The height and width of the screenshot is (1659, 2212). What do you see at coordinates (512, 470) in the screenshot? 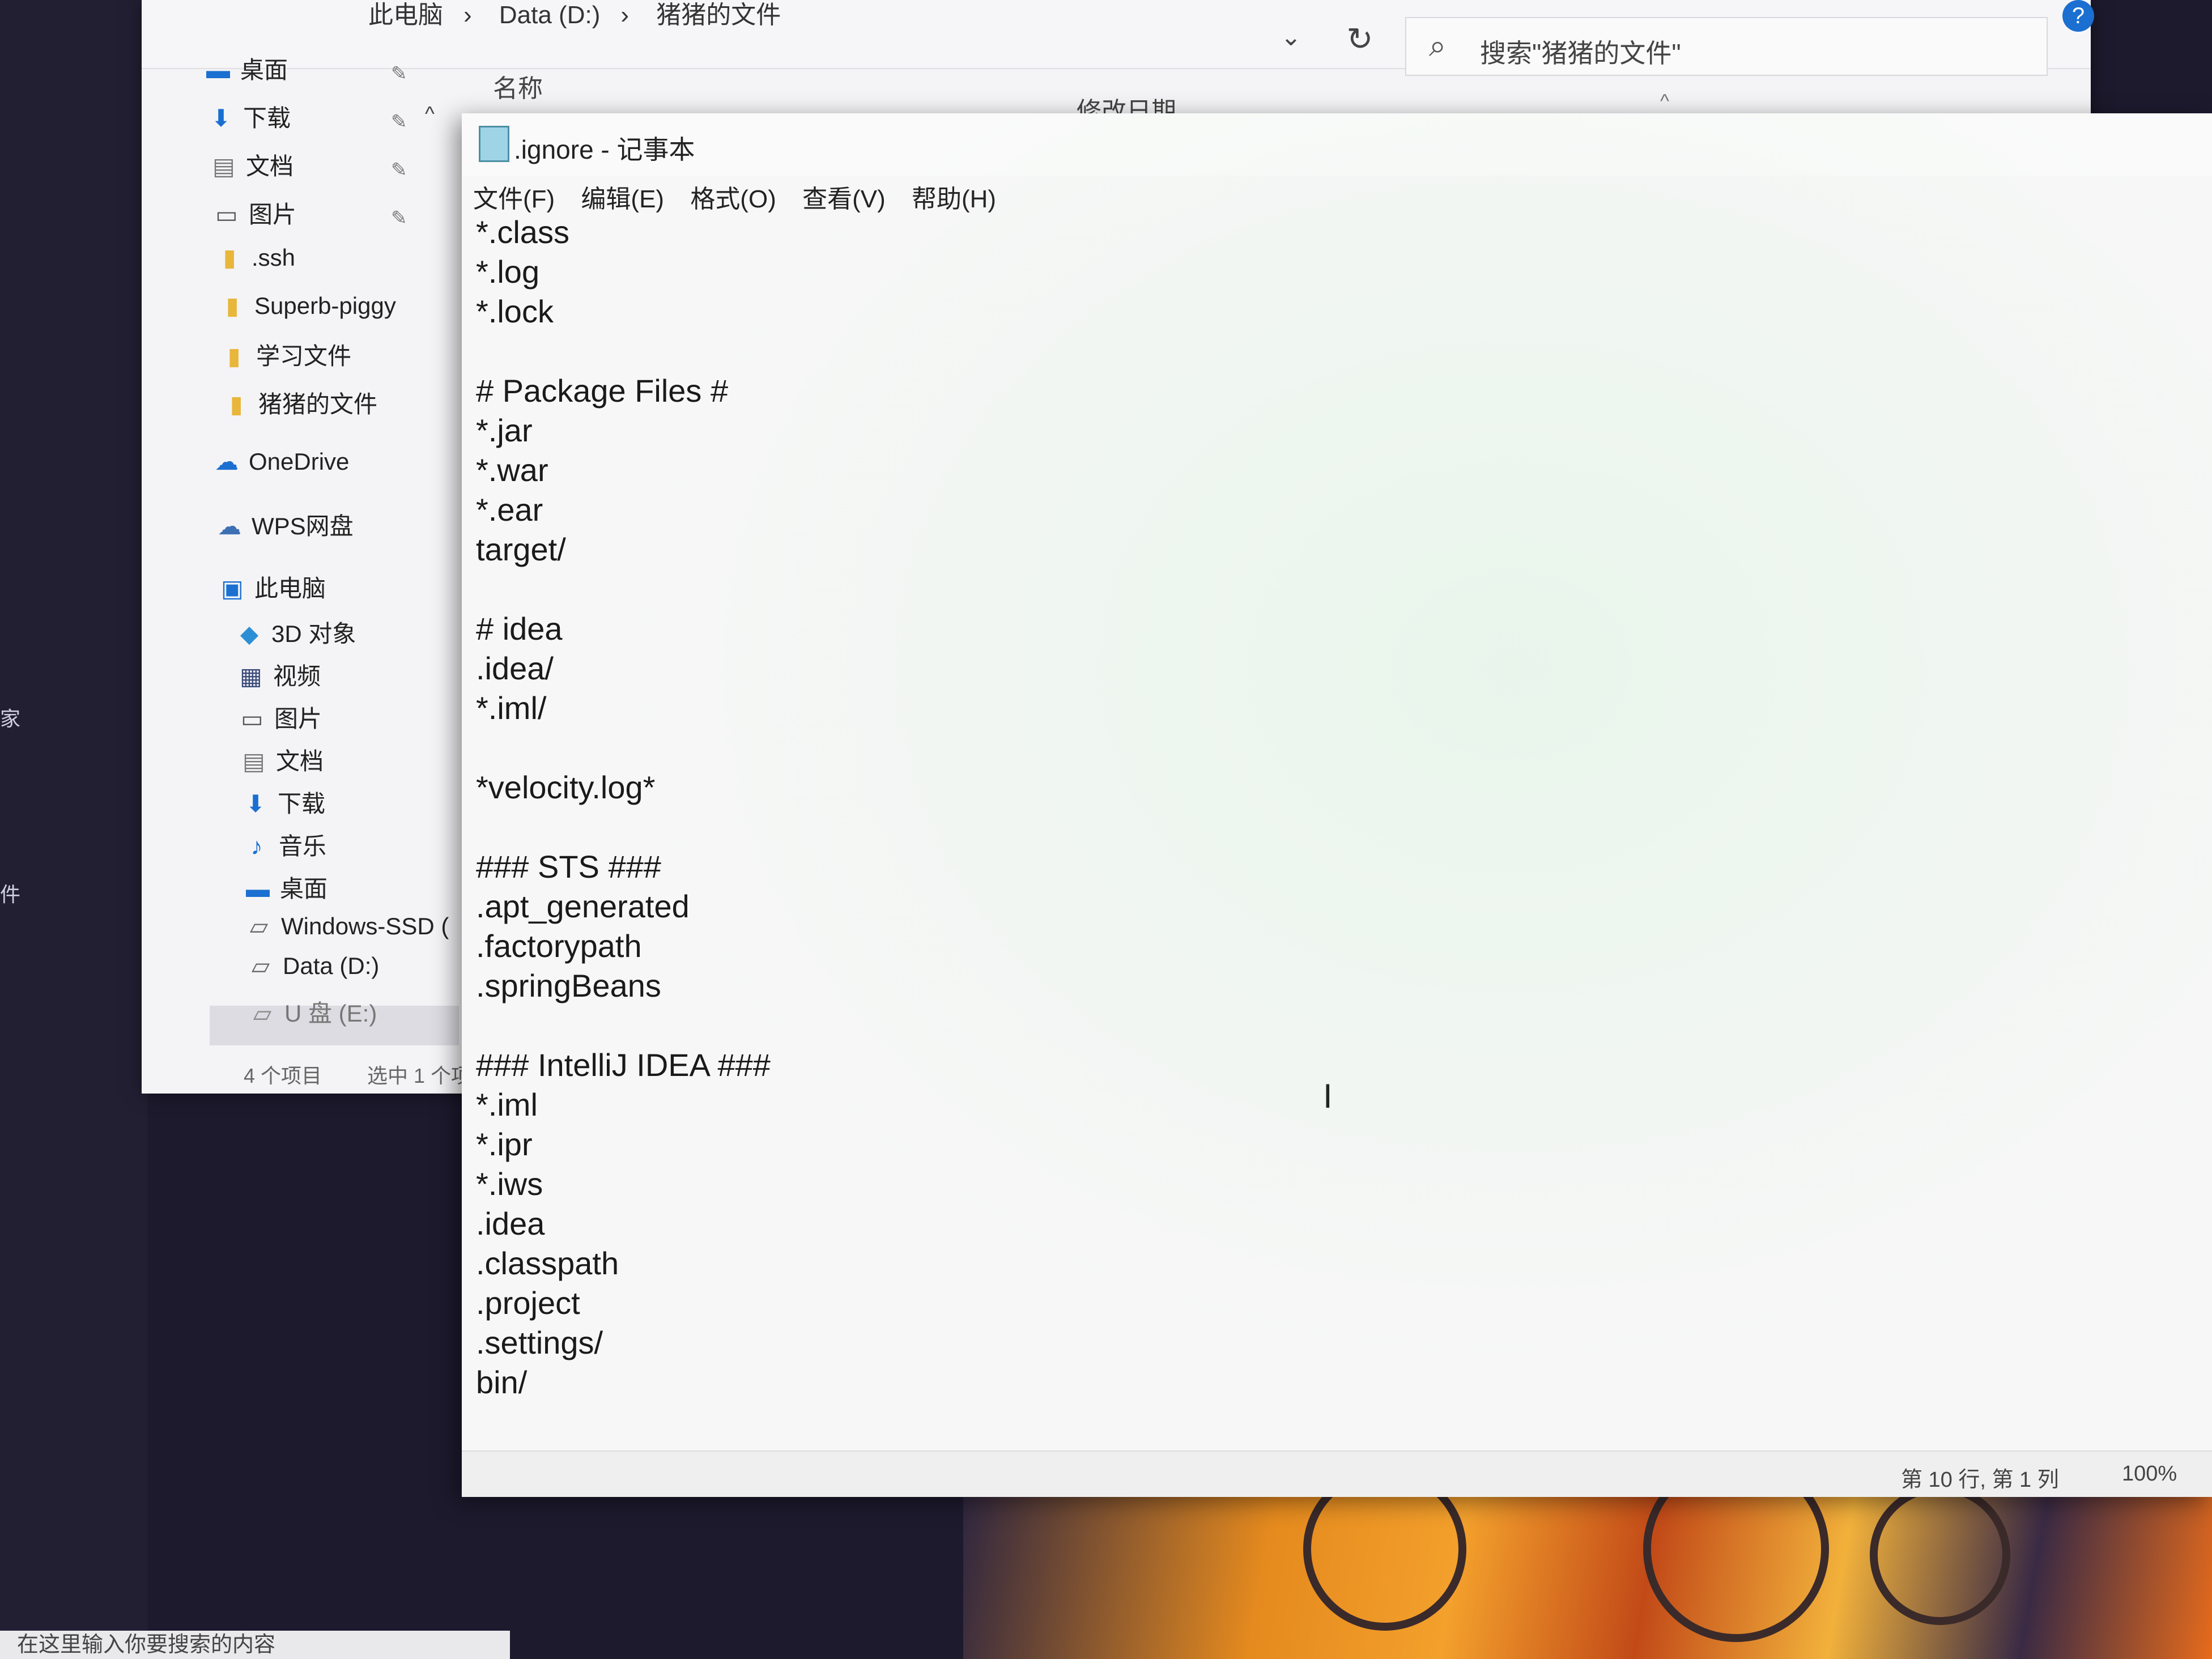
I see `text-line: *.war` at bounding box center [512, 470].